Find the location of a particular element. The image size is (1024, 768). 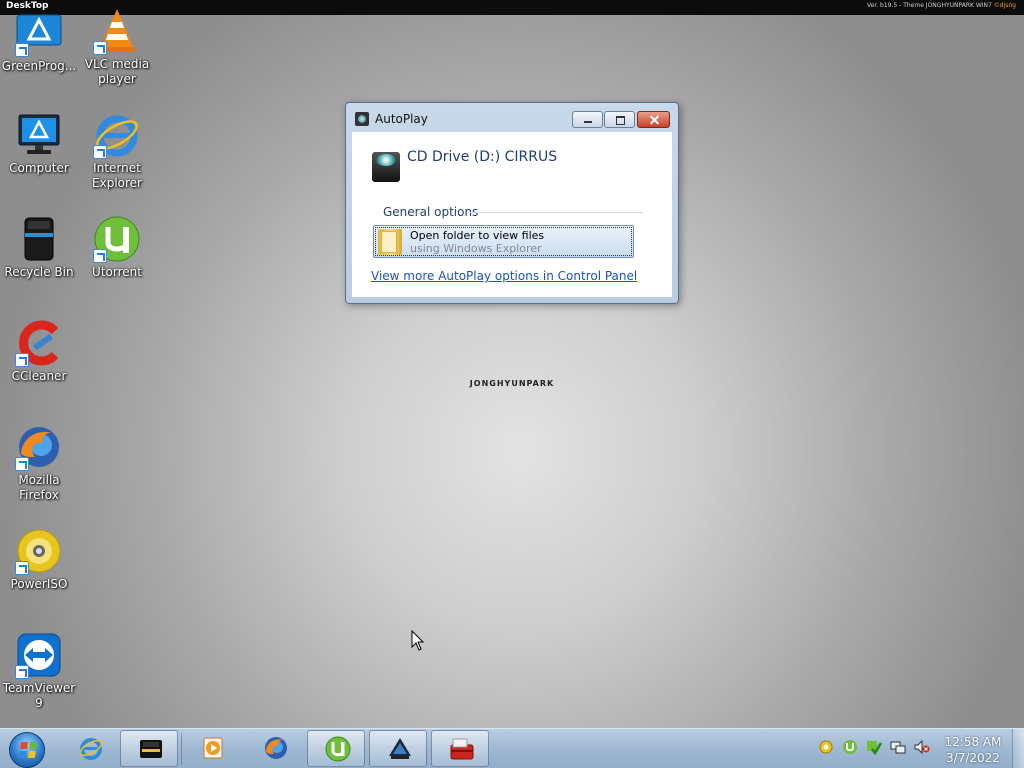

volume-muted-icon is located at coordinates (922, 747).